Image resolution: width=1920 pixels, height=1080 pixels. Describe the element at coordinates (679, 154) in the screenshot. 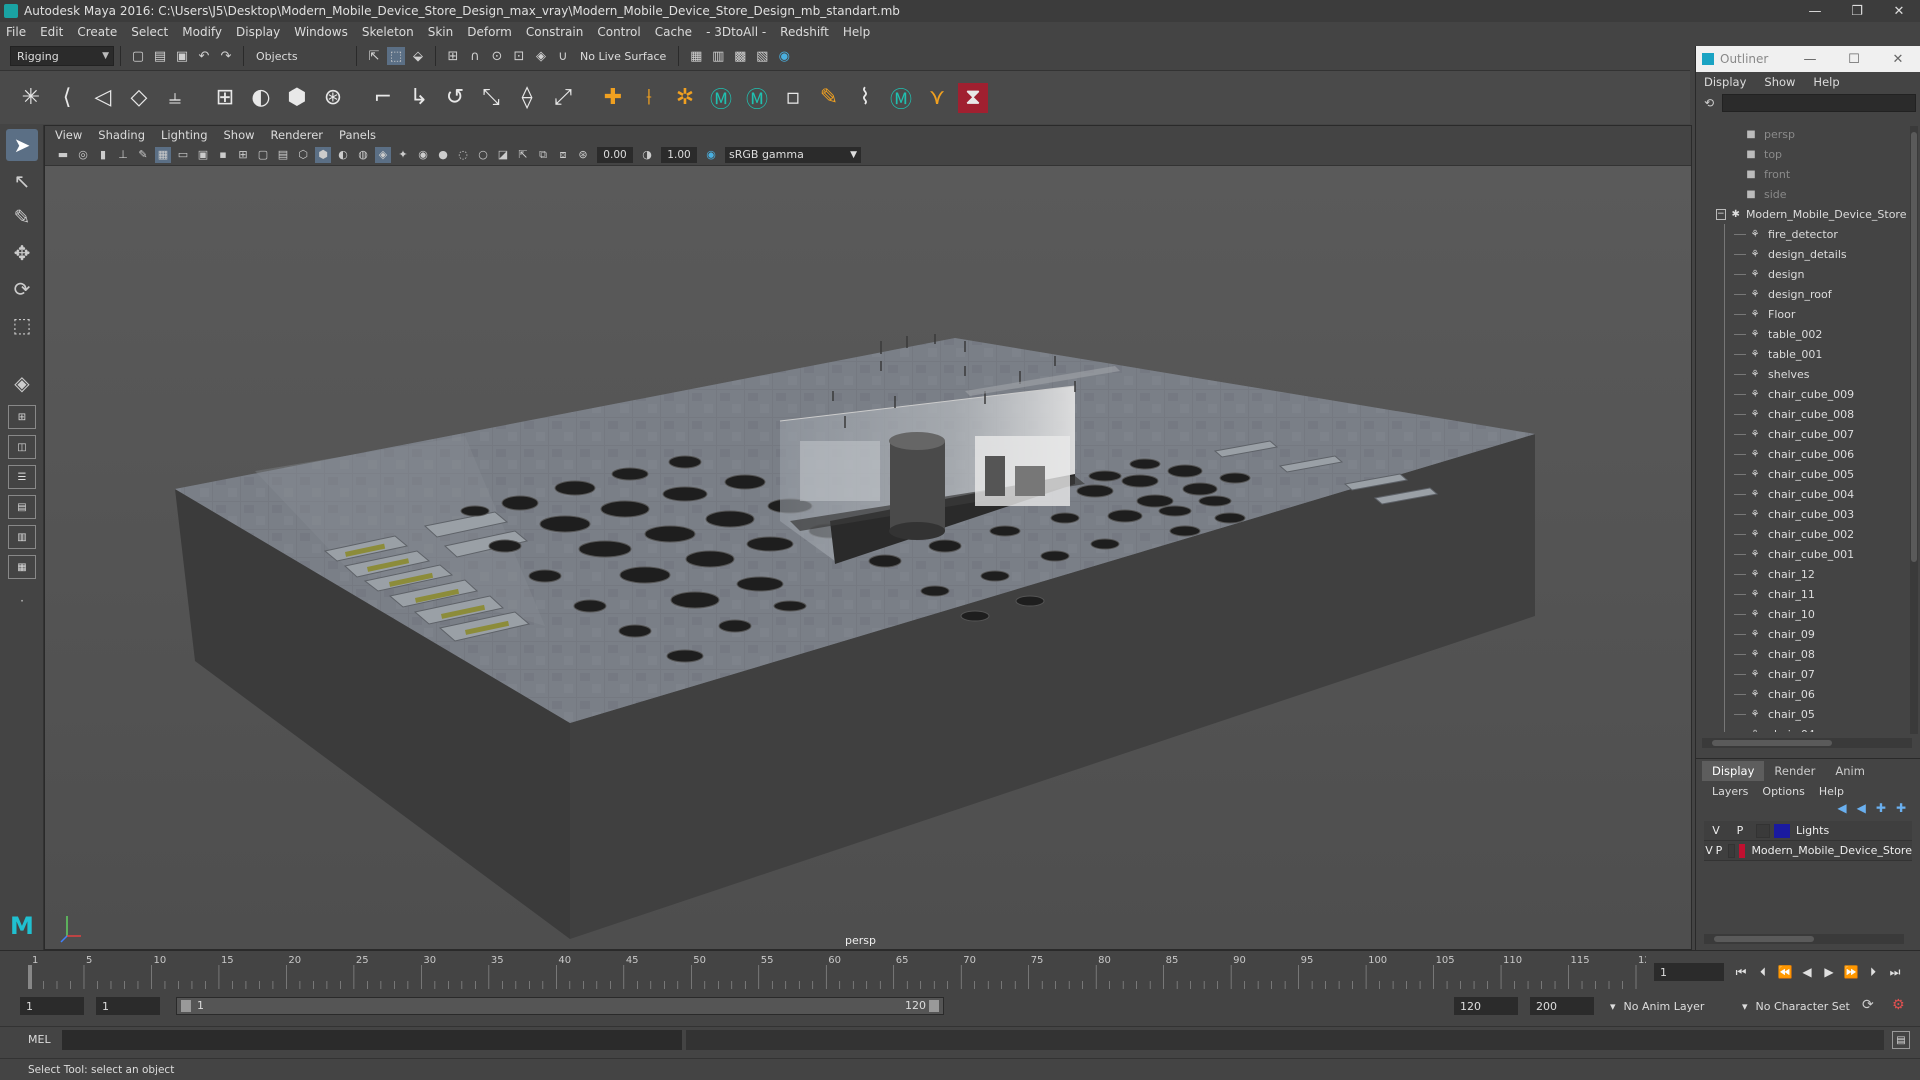

I see `gamma-field: 1.00` at that location.